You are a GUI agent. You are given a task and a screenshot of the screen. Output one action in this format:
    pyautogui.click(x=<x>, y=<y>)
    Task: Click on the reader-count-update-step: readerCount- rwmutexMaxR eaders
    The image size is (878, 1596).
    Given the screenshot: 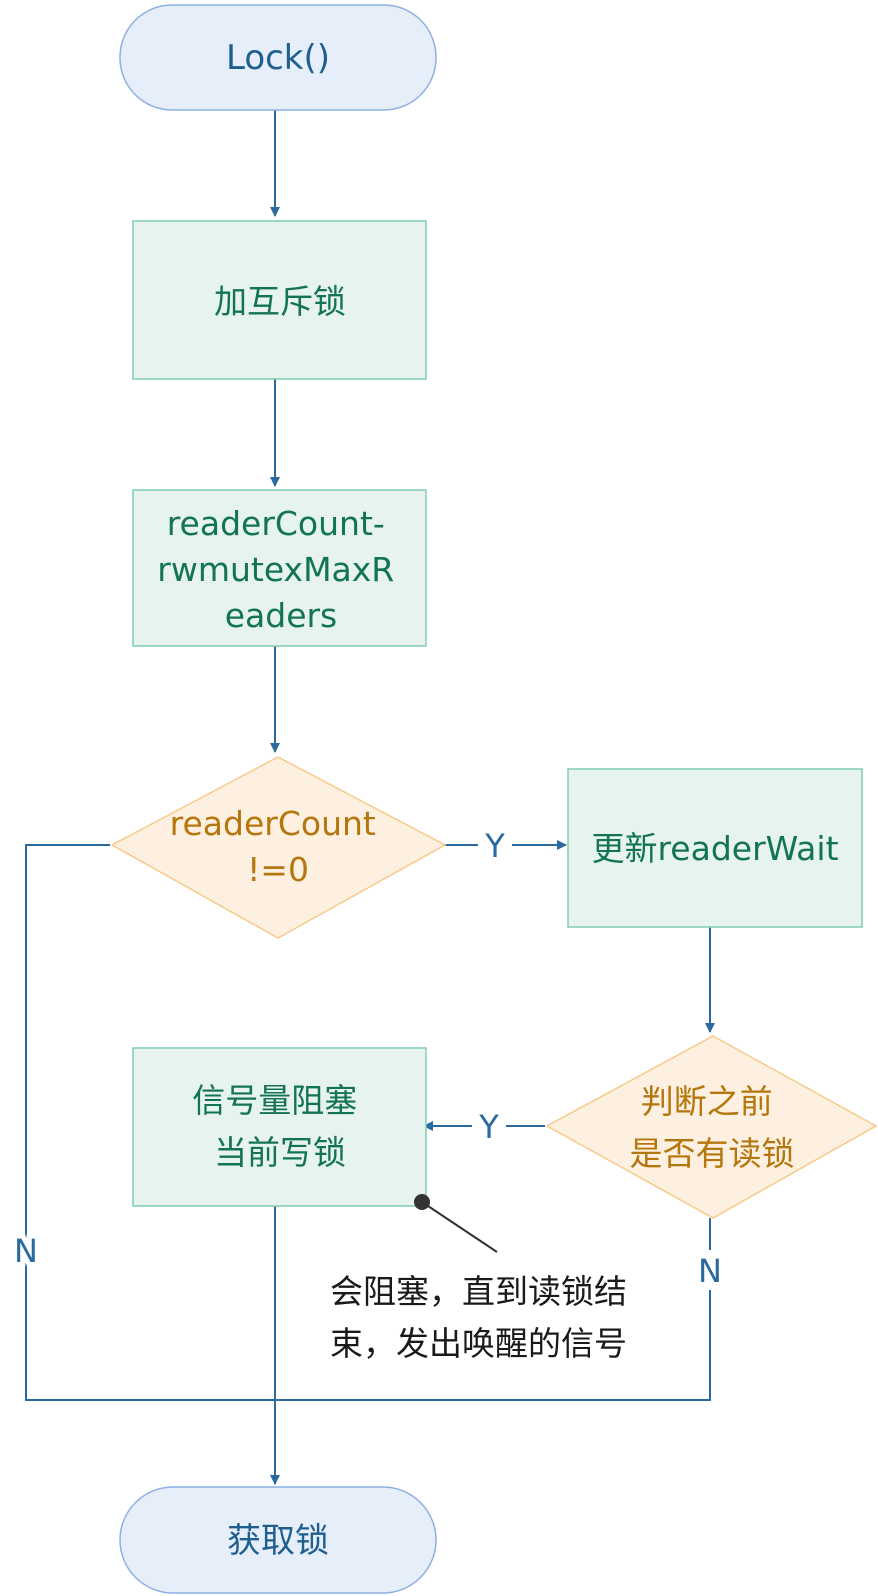 What is the action you would take?
    pyautogui.click(x=279, y=568)
    